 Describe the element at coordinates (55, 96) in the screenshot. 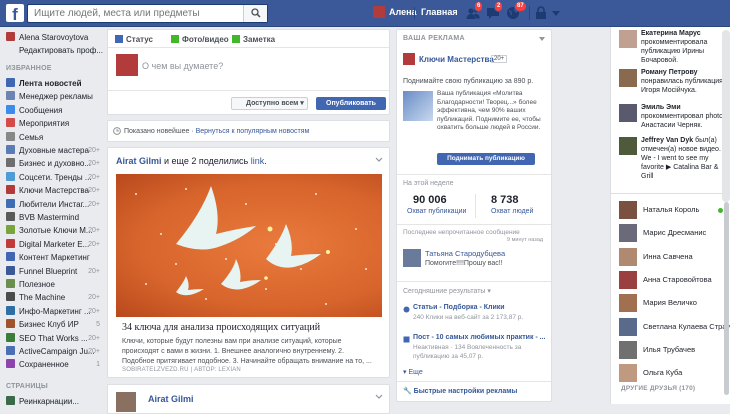

I see `sidebar-item: Менеджер рекламы` at that location.